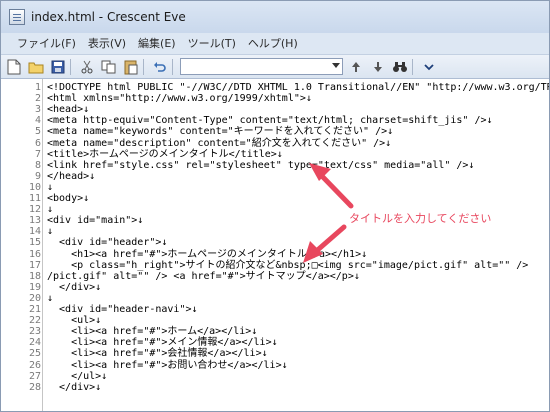 The height and width of the screenshot is (412, 550). Describe the element at coordinates (131, 67) in the screenshot. I see `paste-icon` at that location.